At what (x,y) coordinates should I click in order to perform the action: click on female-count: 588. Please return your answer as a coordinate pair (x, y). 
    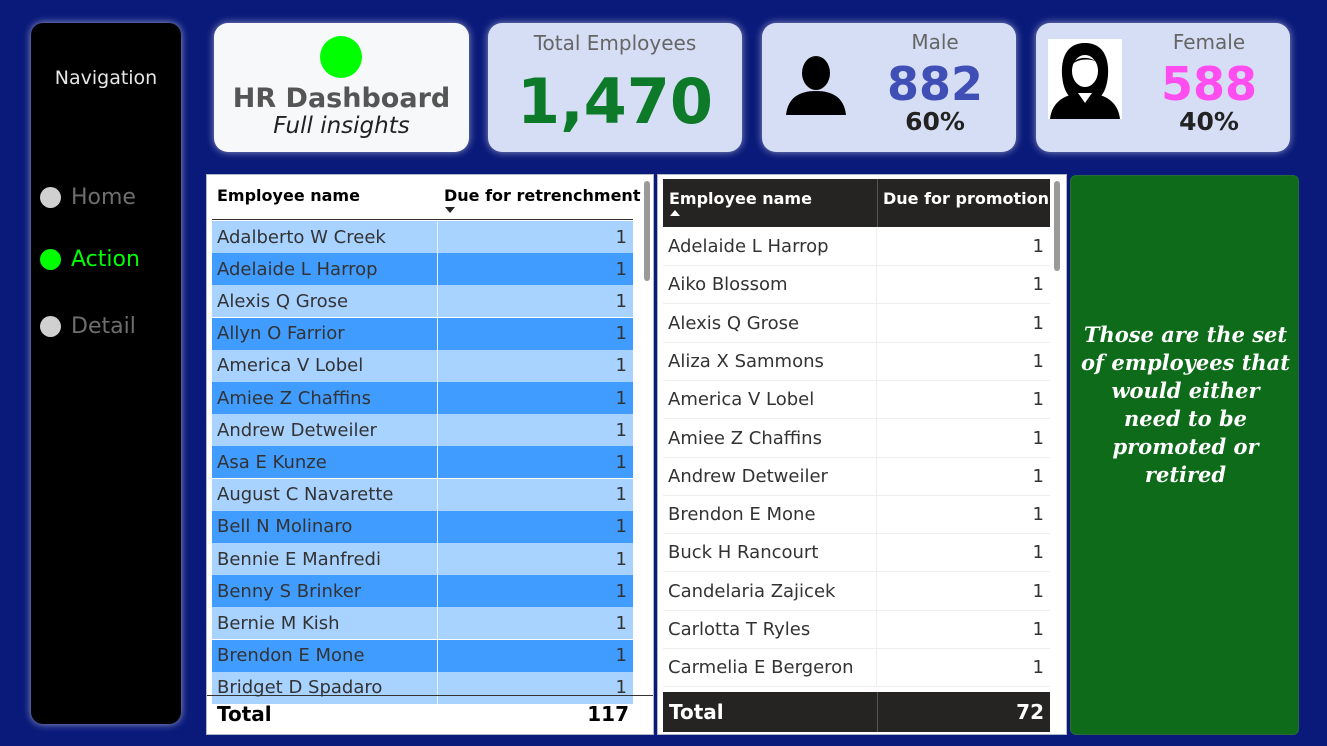
    Looking at the image, I should click on (1209, 84).